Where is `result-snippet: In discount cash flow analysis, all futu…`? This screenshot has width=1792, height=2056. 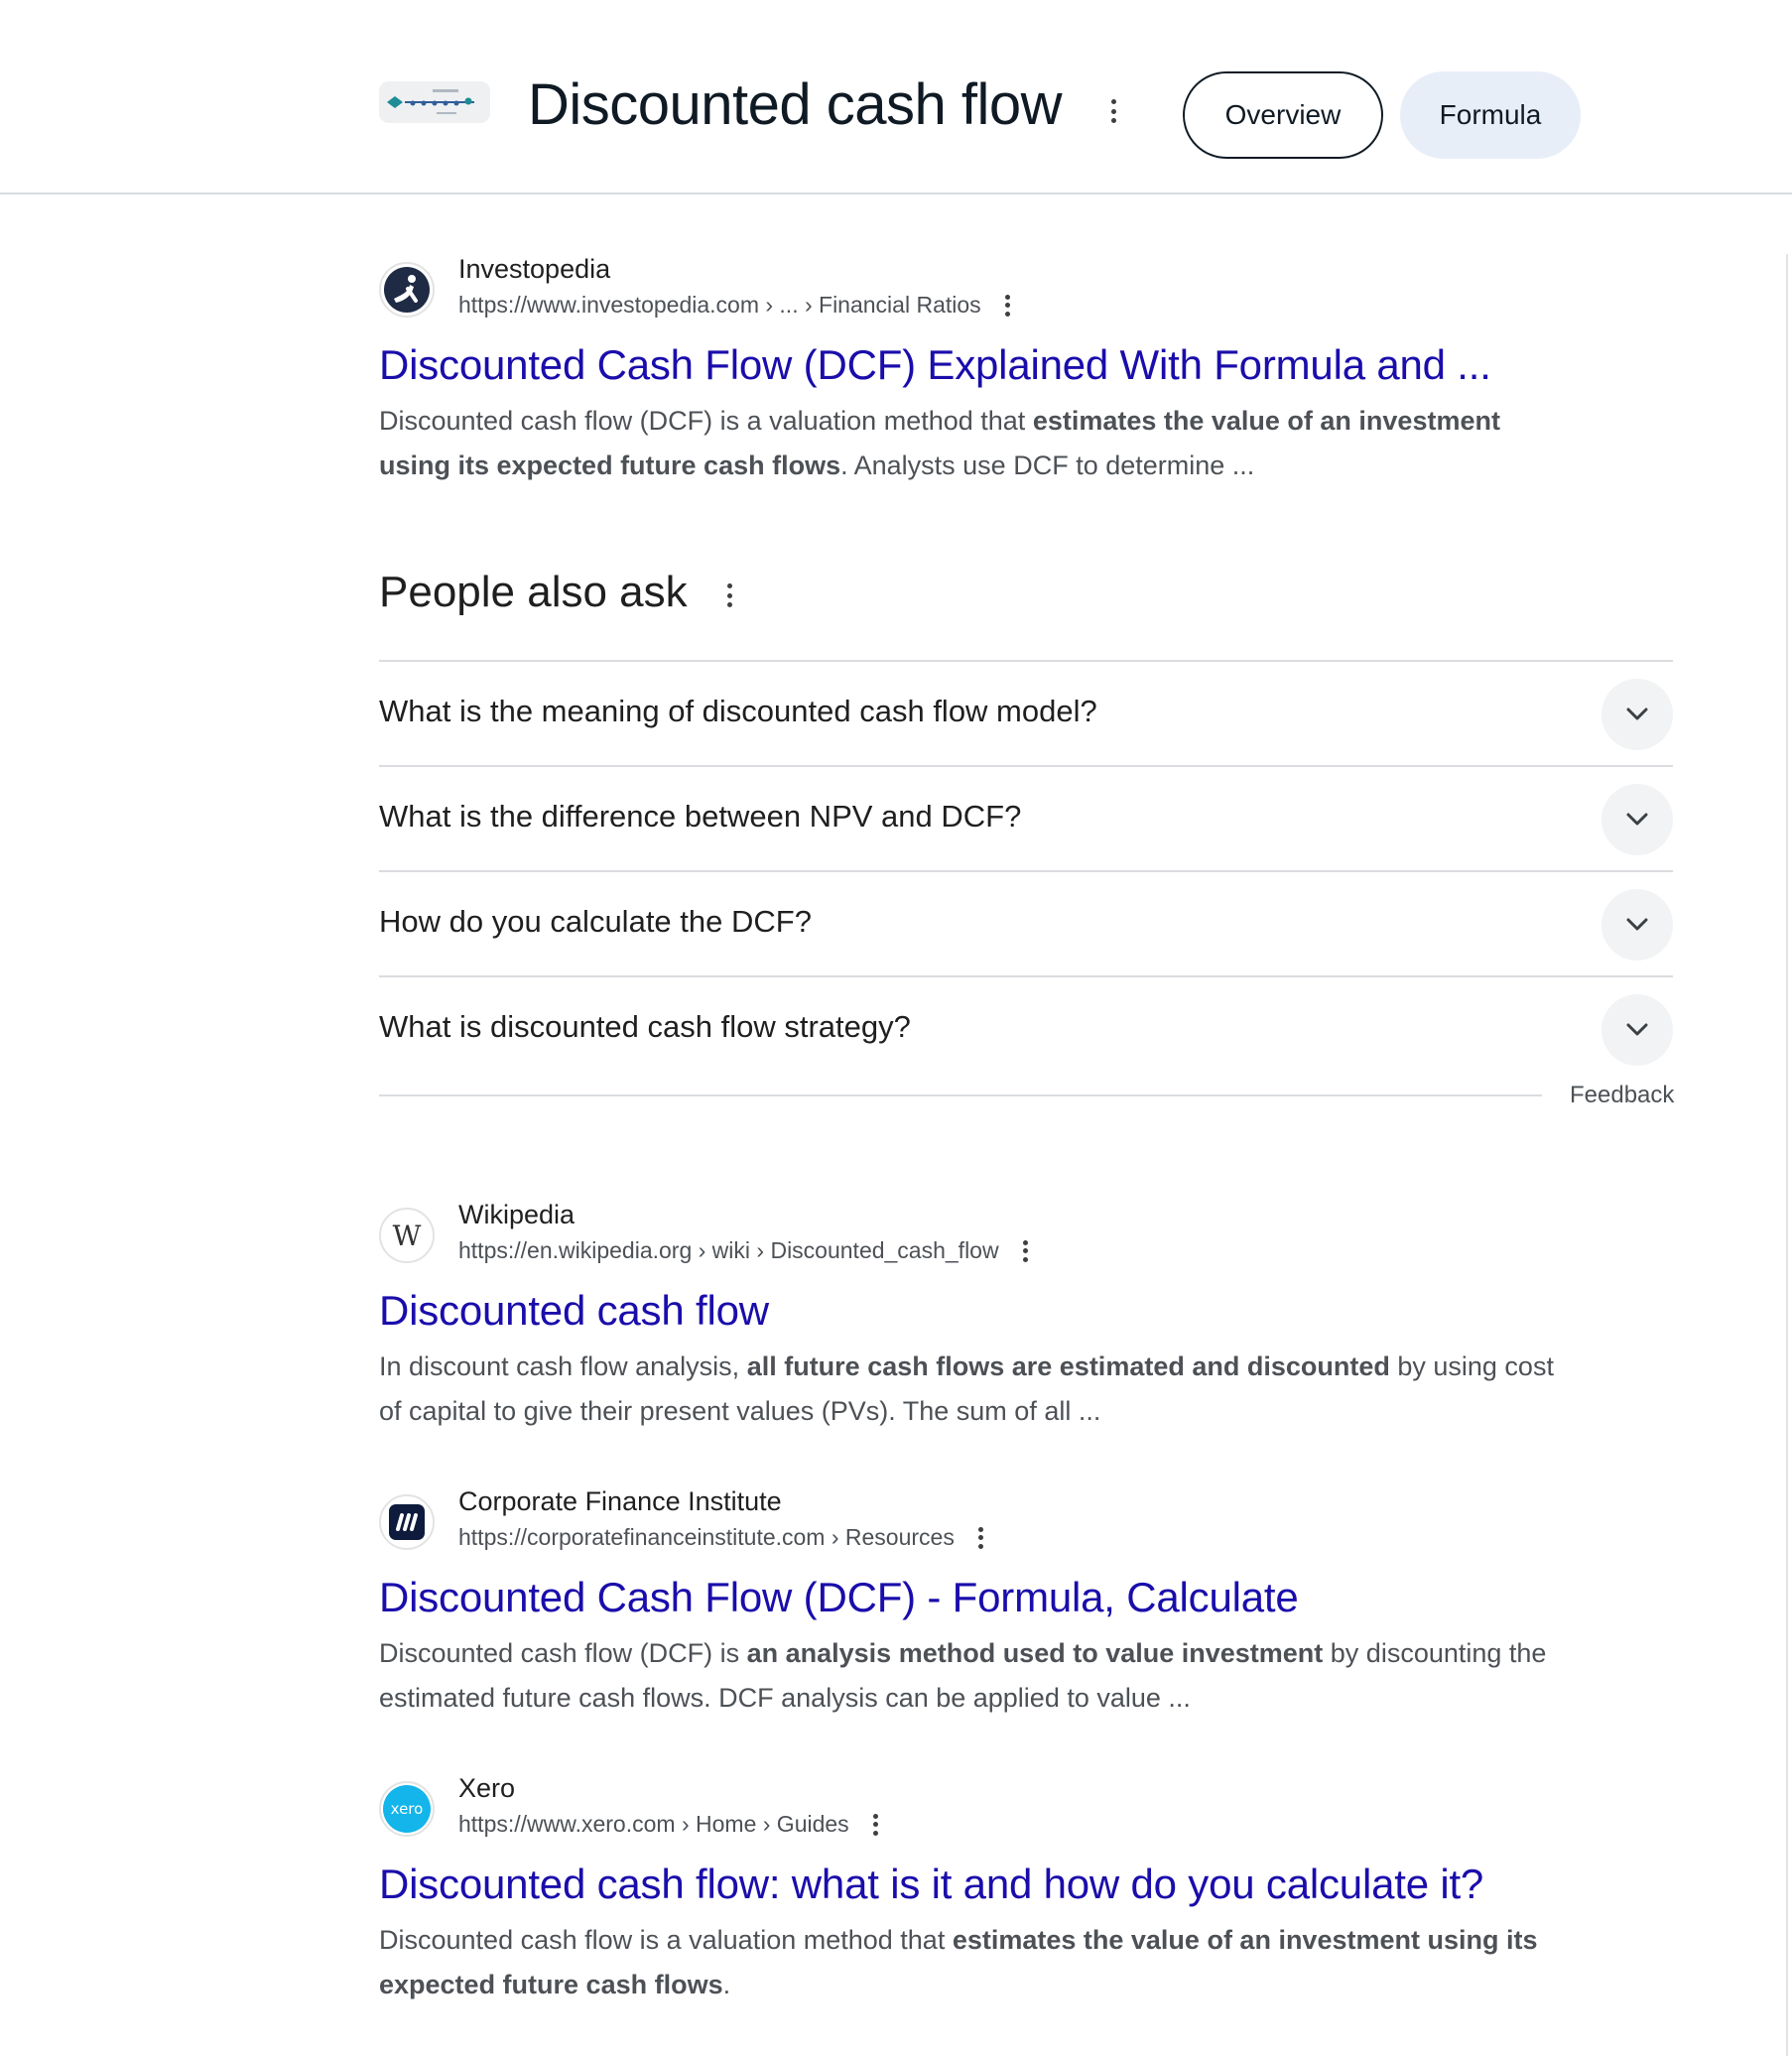 result-snippet: In discount cash flow analysis, all futu… is located at coordinates (969, 1389).